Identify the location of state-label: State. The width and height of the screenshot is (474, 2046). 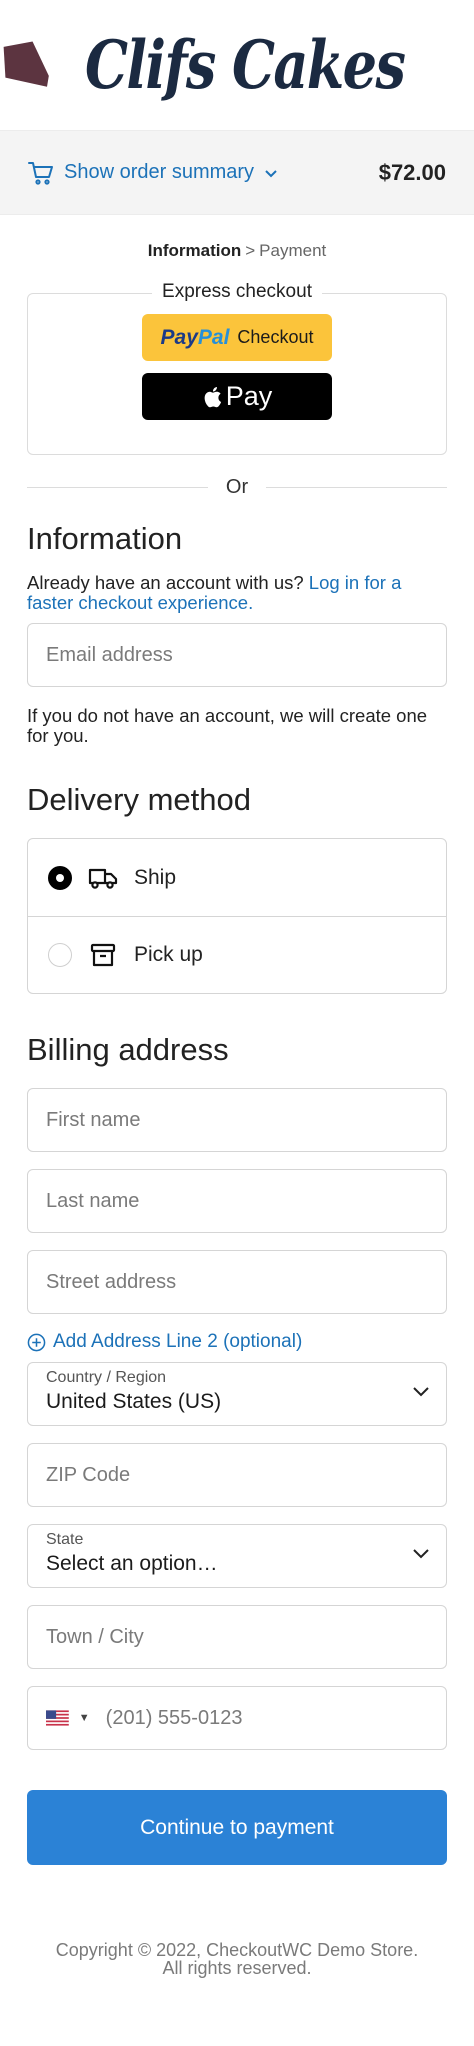
(65, 1539).